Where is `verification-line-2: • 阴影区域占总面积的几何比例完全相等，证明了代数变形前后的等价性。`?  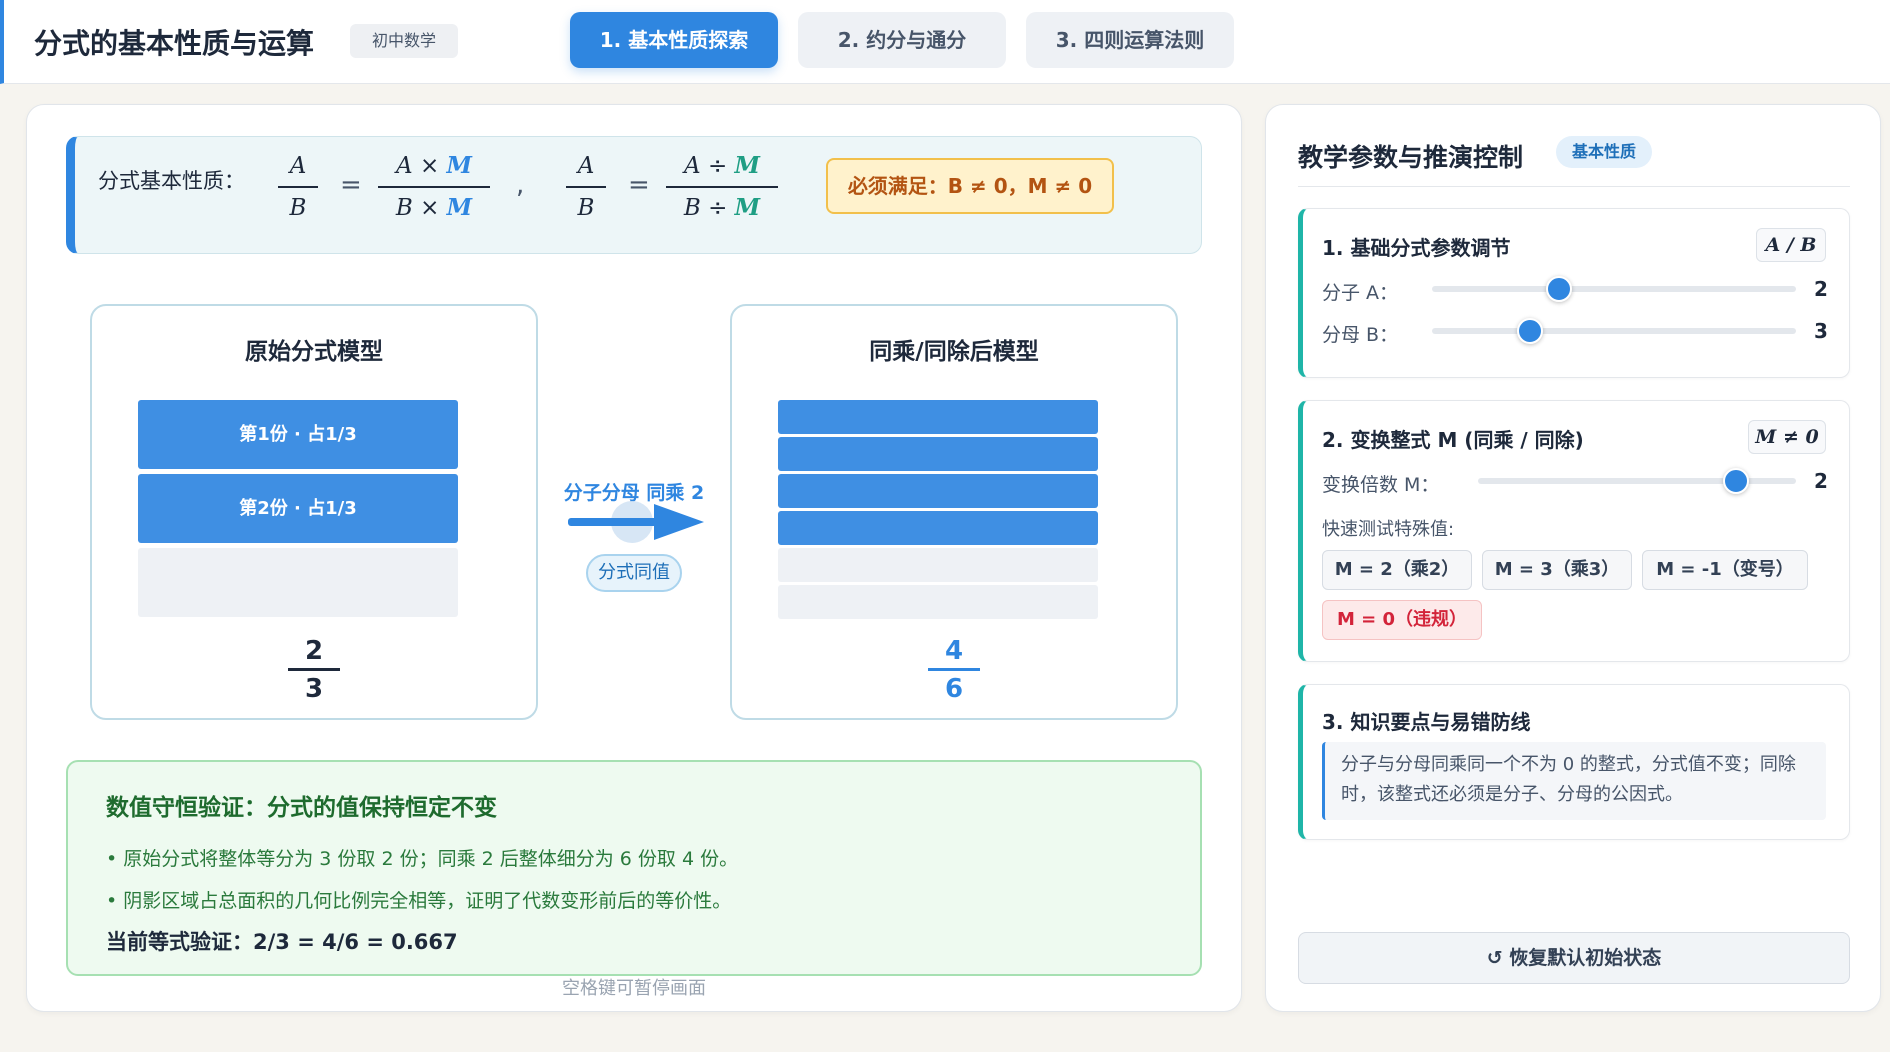
verification-line-2: • 阴影区域占总面积的几何比例完全相等，证明了代数变形前后的等价性。 is located at coordinates (419, 901).